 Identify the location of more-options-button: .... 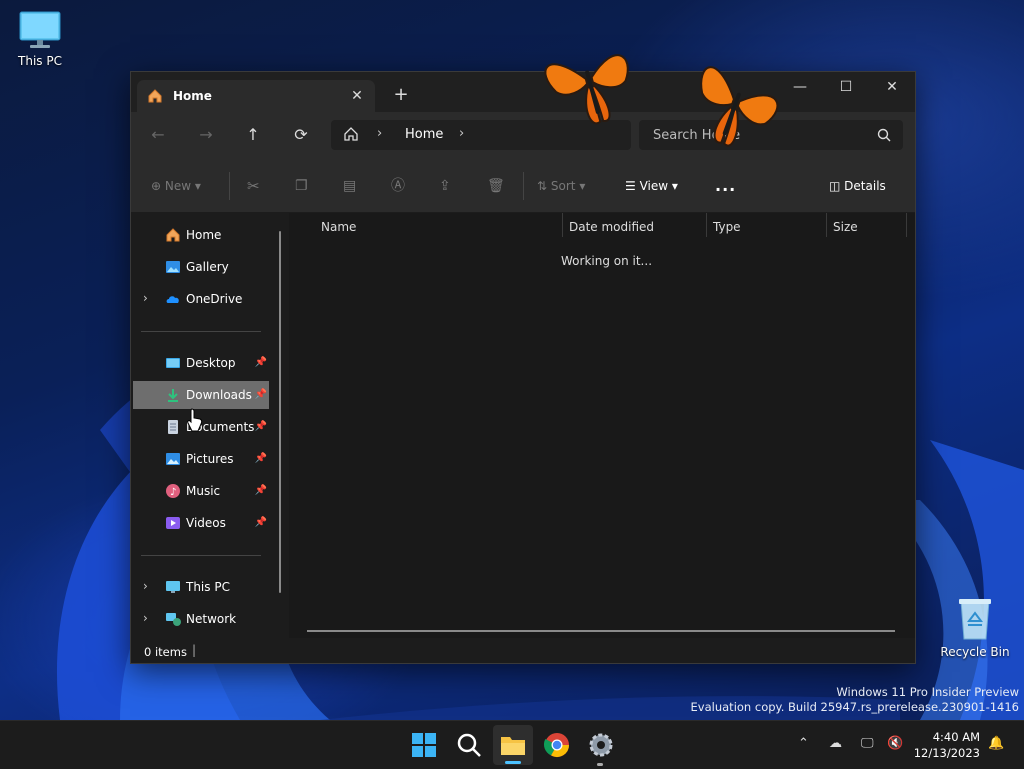
(725, 186).